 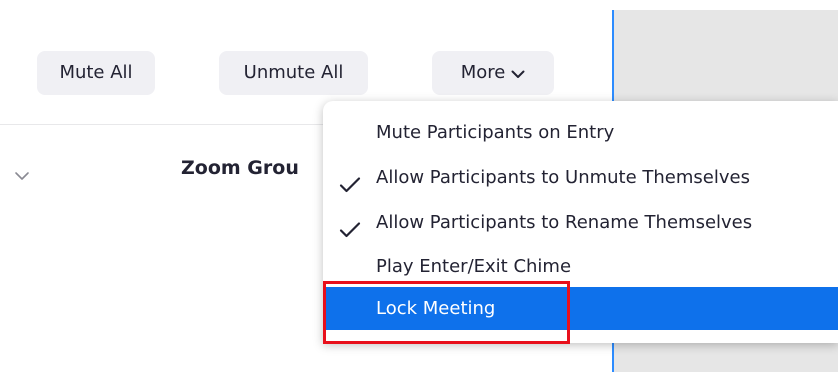 I want to click on menu-item-lock-meeting: Lock Meeting, so click(x=580, y=308).